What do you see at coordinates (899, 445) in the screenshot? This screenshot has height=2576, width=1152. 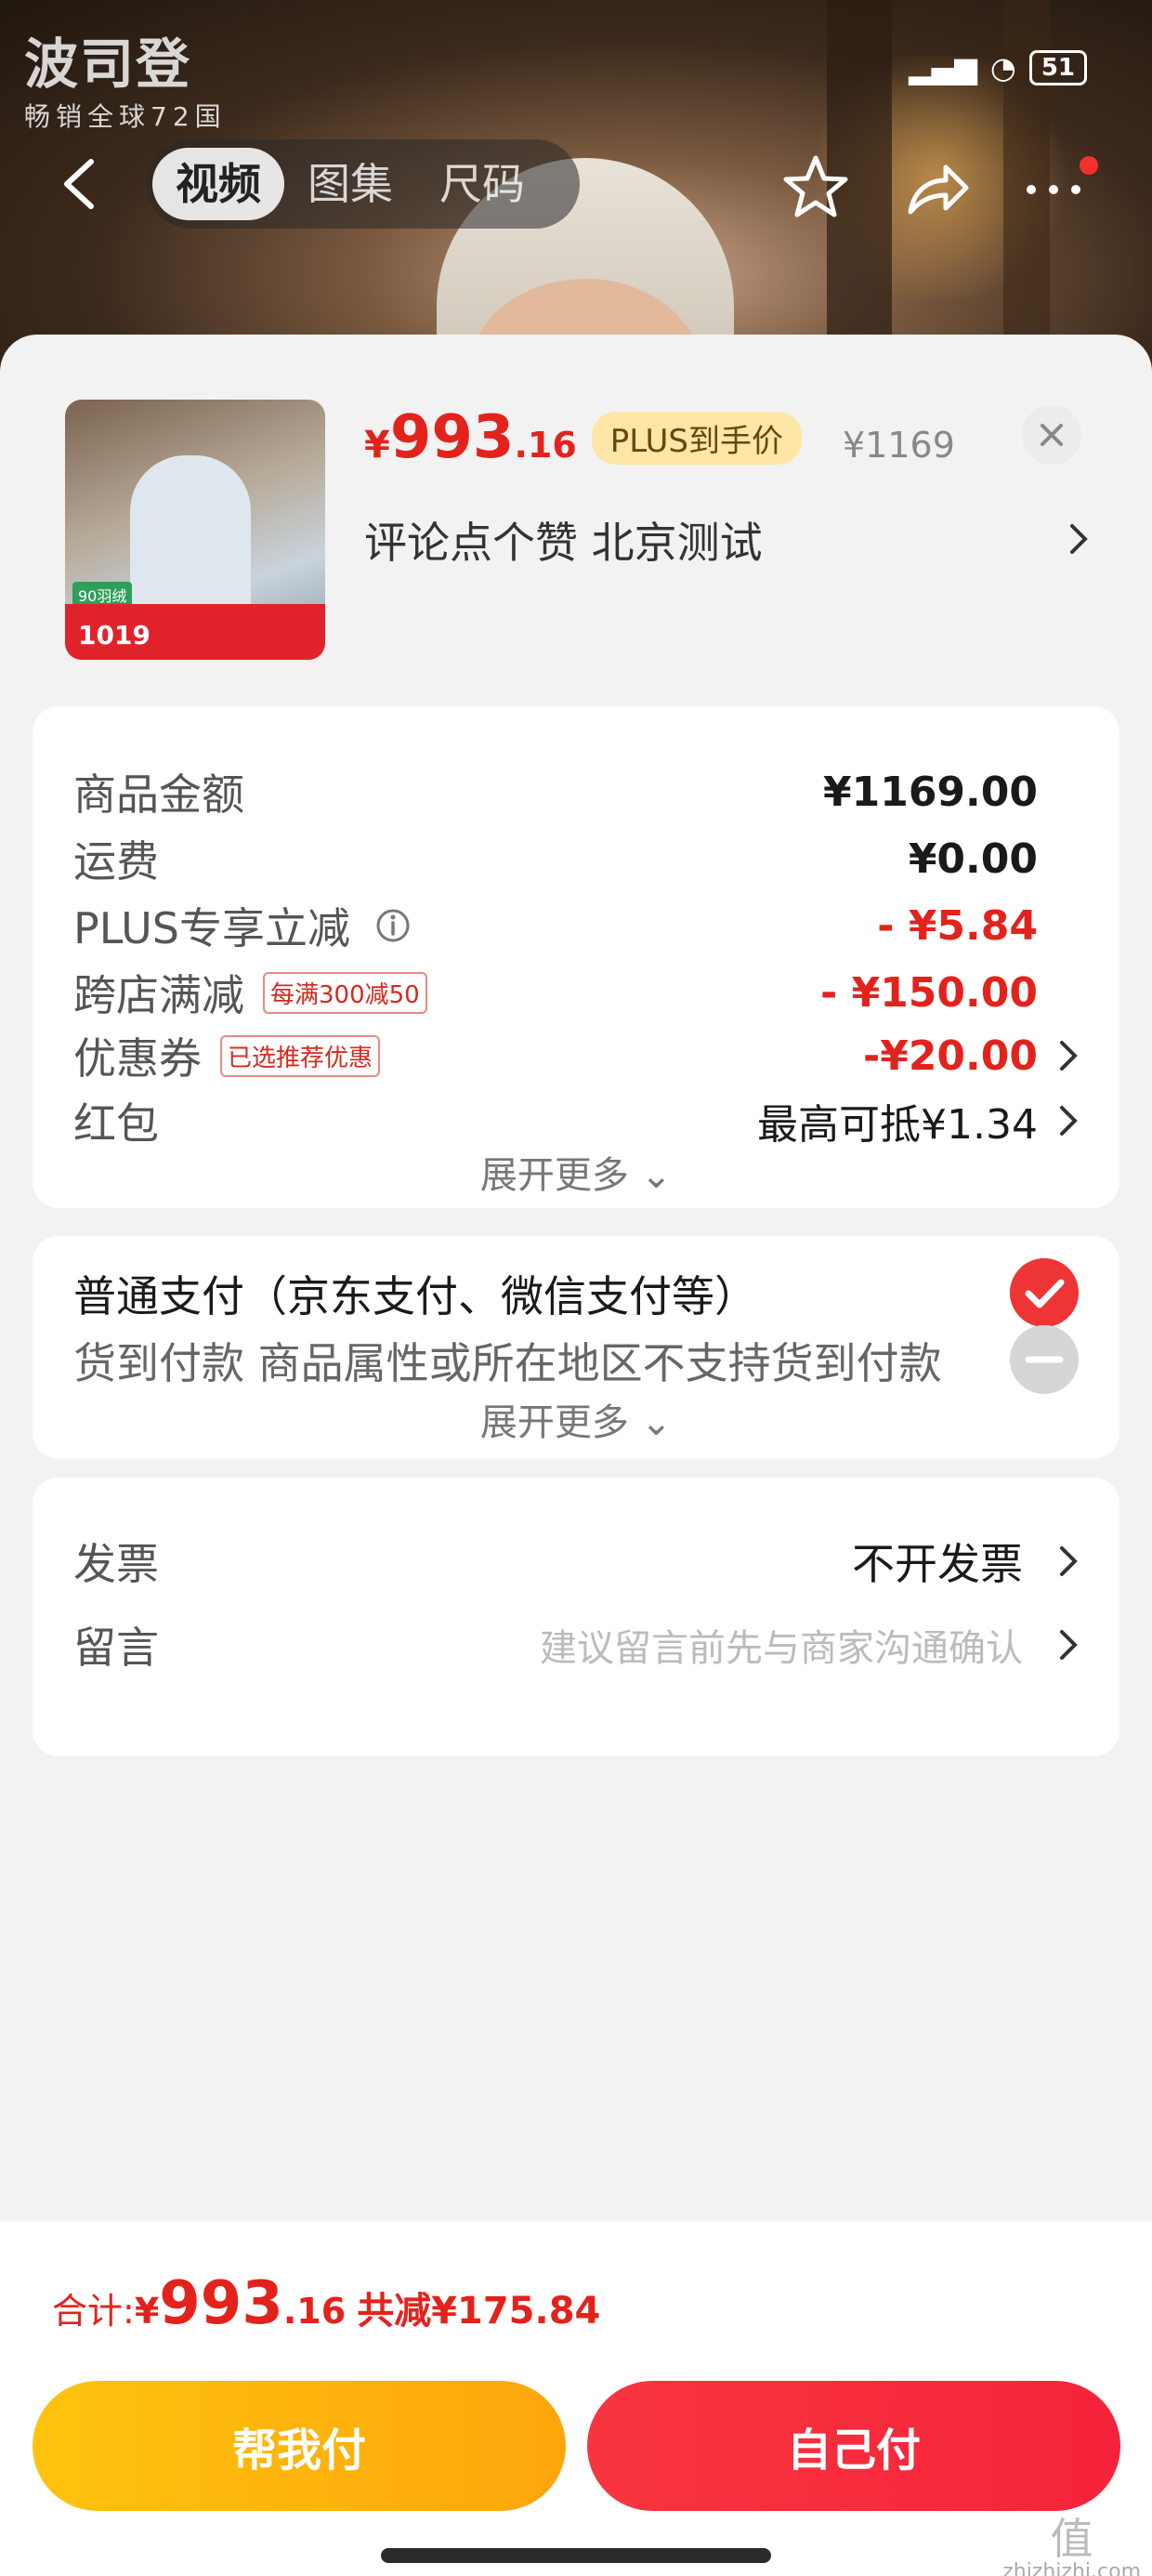 I see `original-price: ¥1169` at bounding box center [899, 445].